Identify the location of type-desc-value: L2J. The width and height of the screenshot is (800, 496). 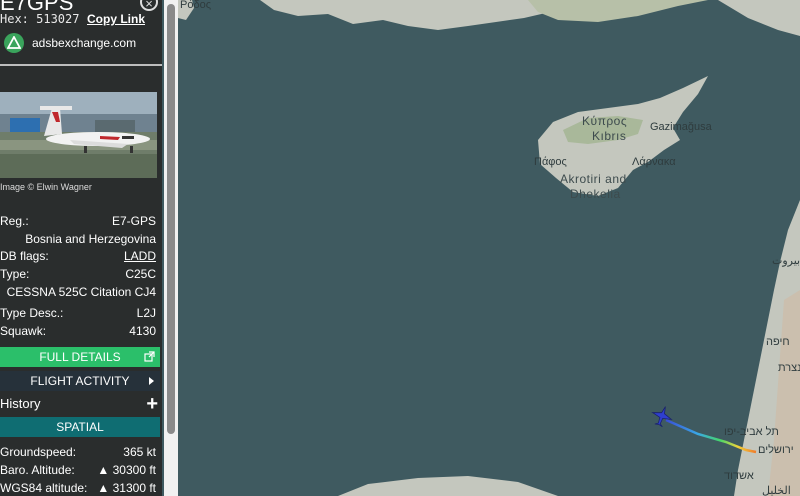
(146, 313).